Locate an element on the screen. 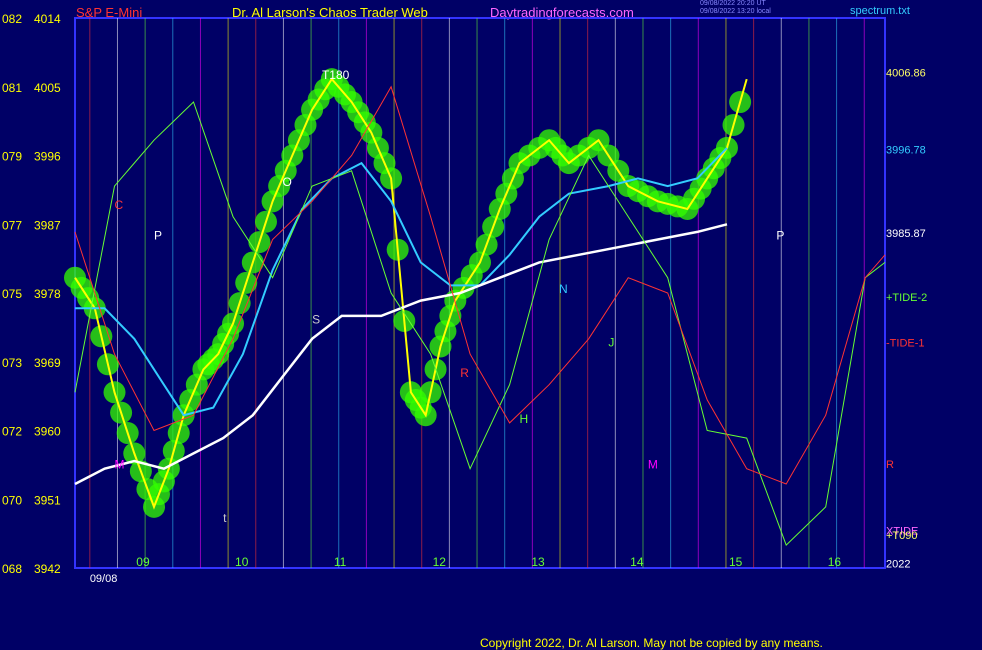 The width and height of the screenshot is (982, 650). x-date-label: 09/08 is located at coordinates (104, 579).